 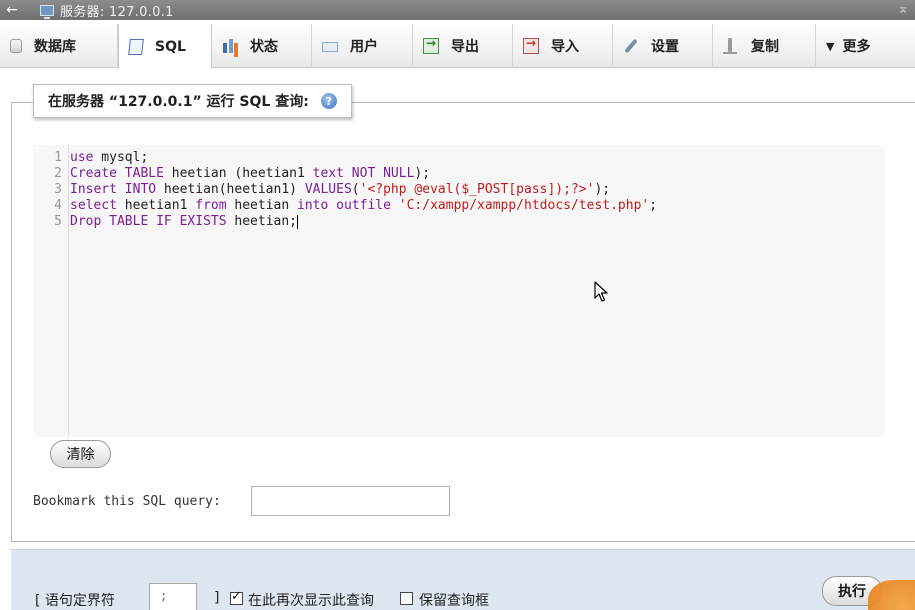 I want to click on code-token: use, so click(x=82, y=157).